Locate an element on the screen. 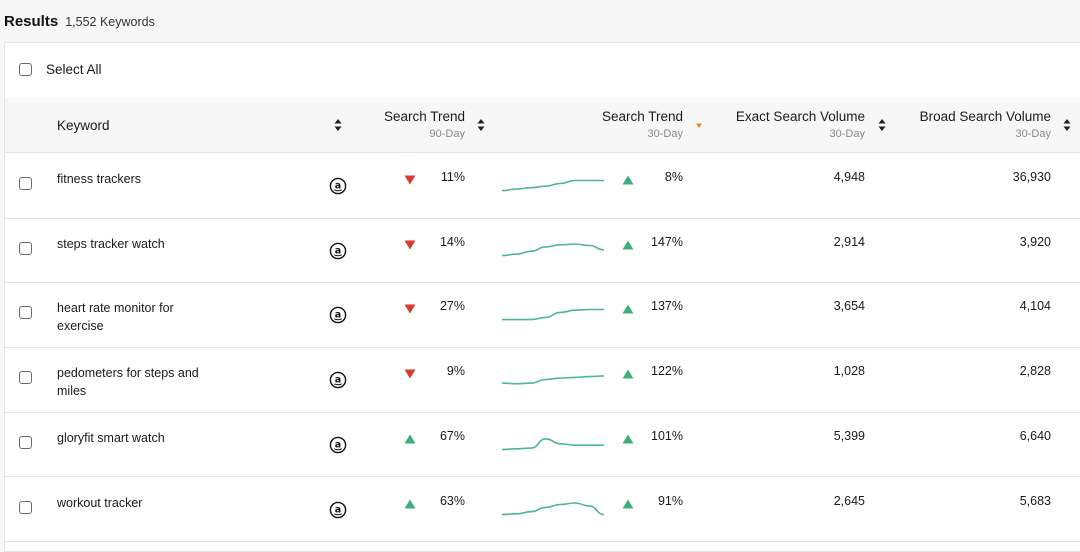 The height and width of the screenshot is (552, 1080). table-row: gloryfit smart watch a 67% 101% 5,399 6,640 is located at coordinates (542, 445).